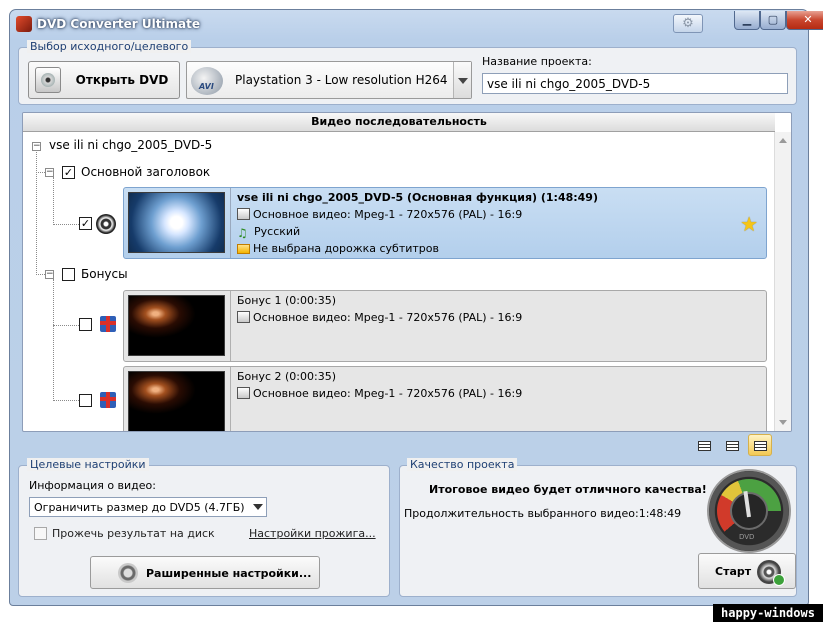  Describe the element at coordinates (119, 24) in the screenshot. I see `window-title: DVD Converter Ultimate` at that location.